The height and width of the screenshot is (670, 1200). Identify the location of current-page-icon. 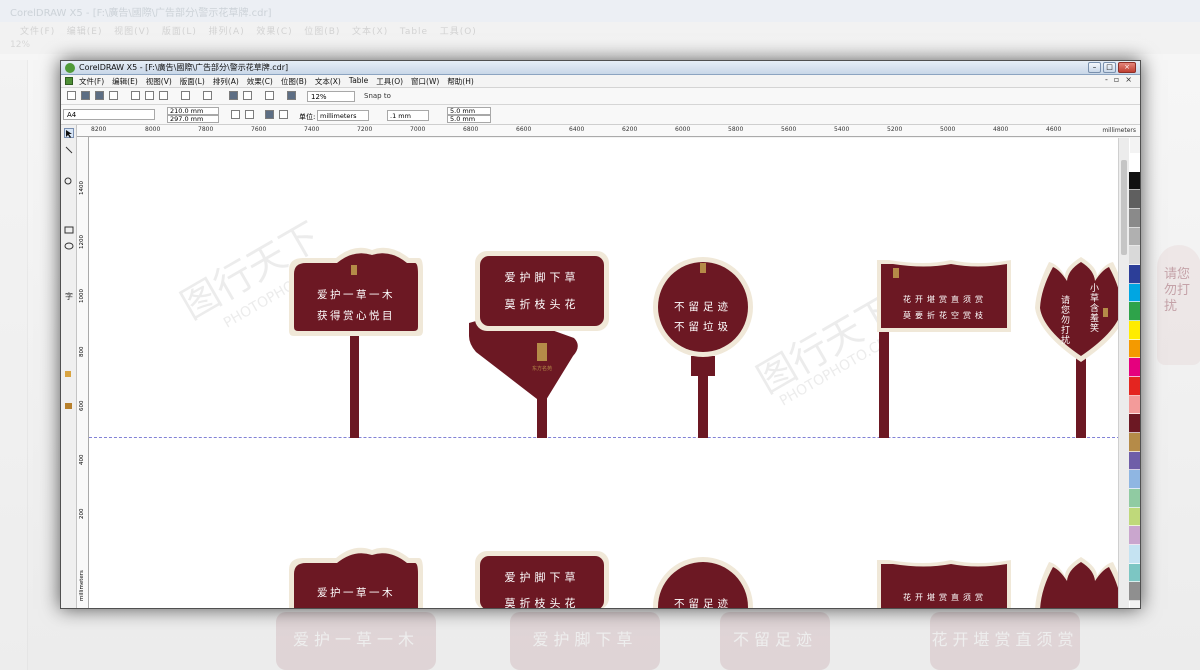
(283, 114).